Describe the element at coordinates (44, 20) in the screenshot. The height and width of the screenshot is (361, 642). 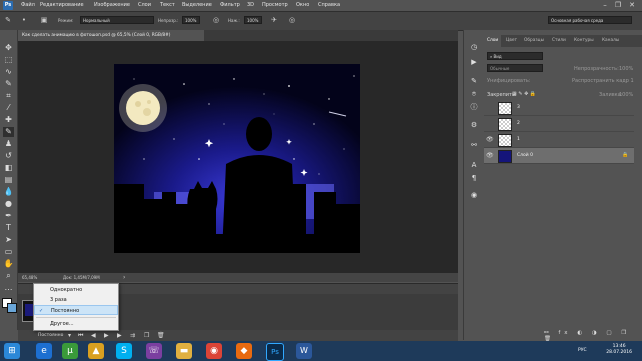
I see `brush-panel-icon: ▣` at that location.